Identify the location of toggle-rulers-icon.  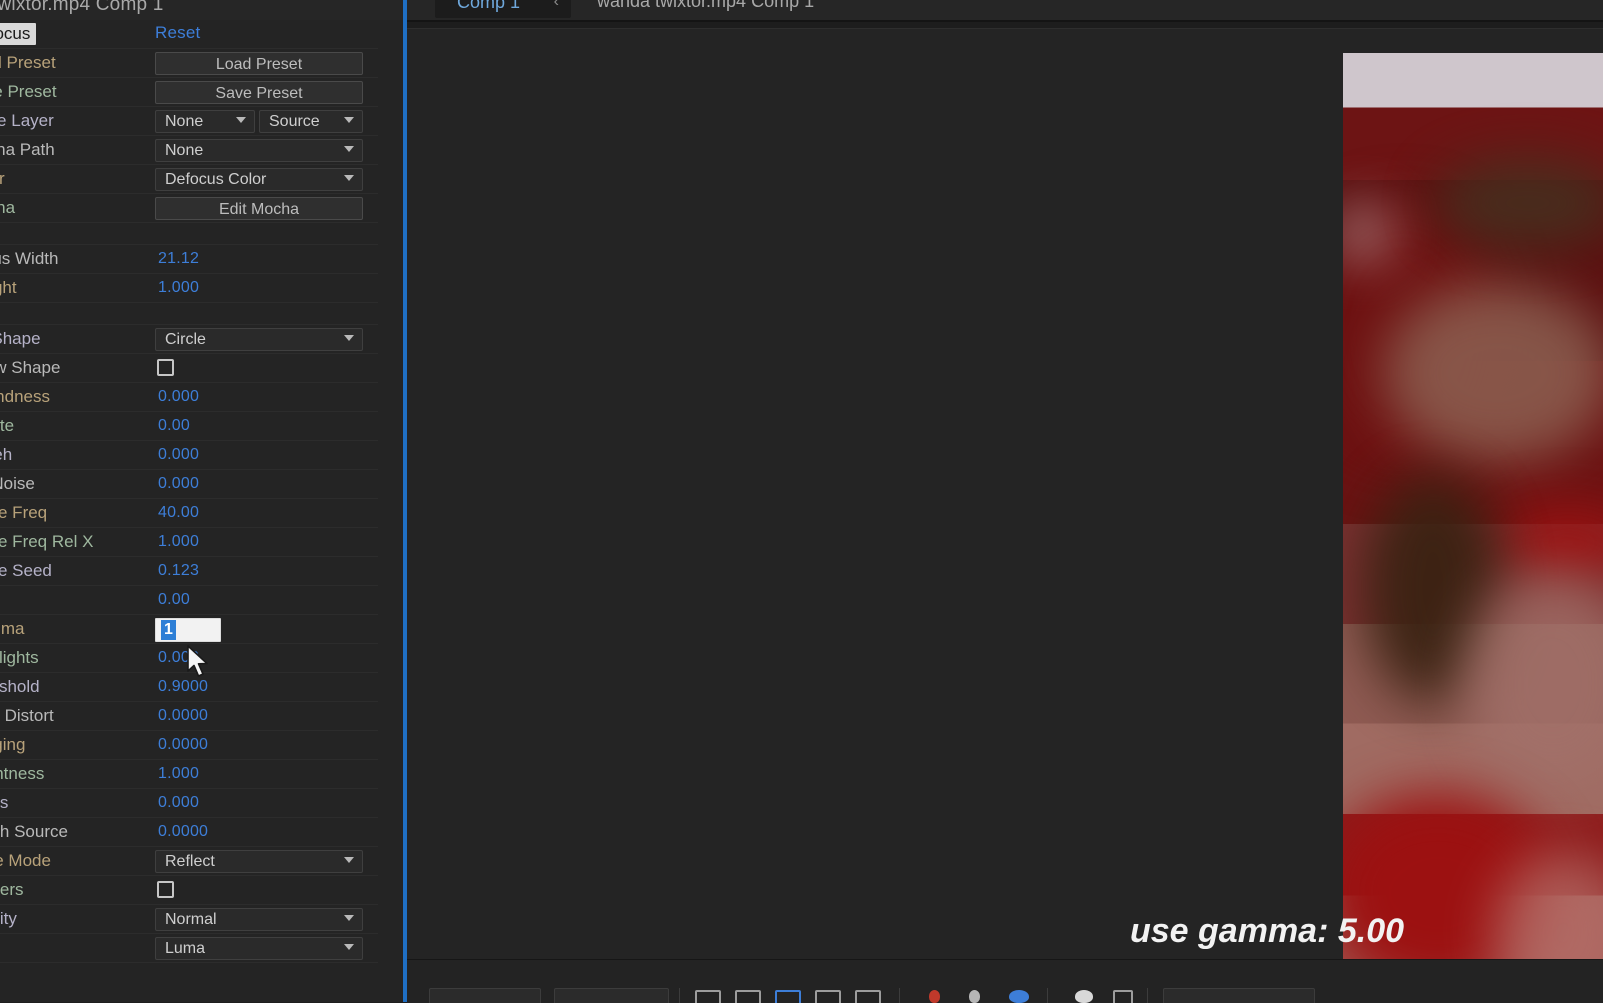
(868, 996).